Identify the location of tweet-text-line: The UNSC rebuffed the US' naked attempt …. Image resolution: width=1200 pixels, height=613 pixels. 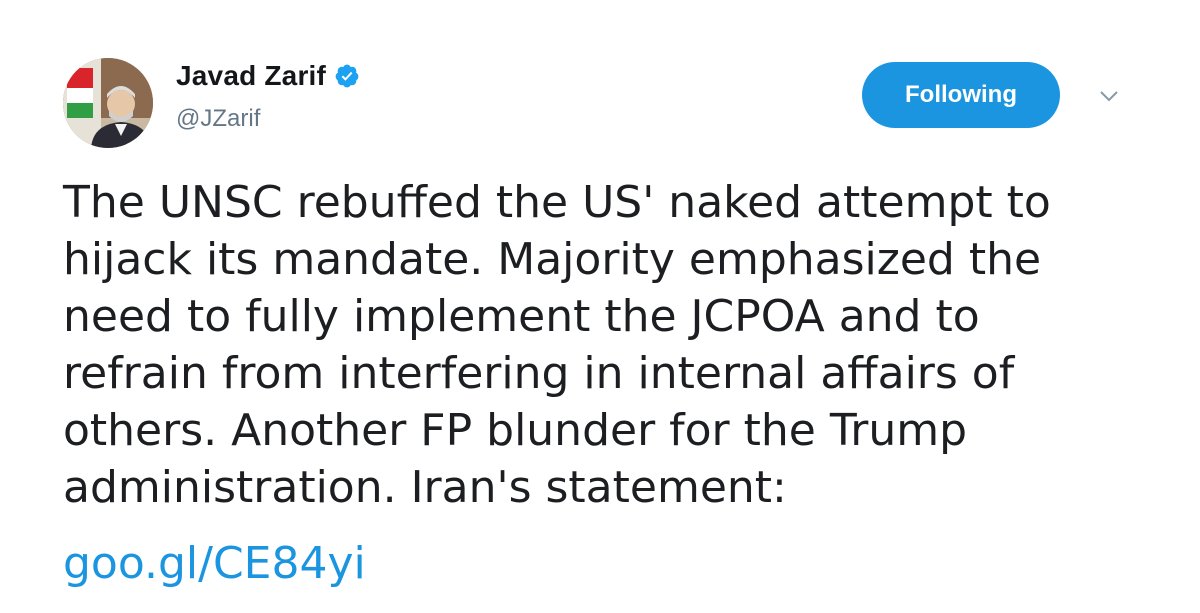
(557, 202).